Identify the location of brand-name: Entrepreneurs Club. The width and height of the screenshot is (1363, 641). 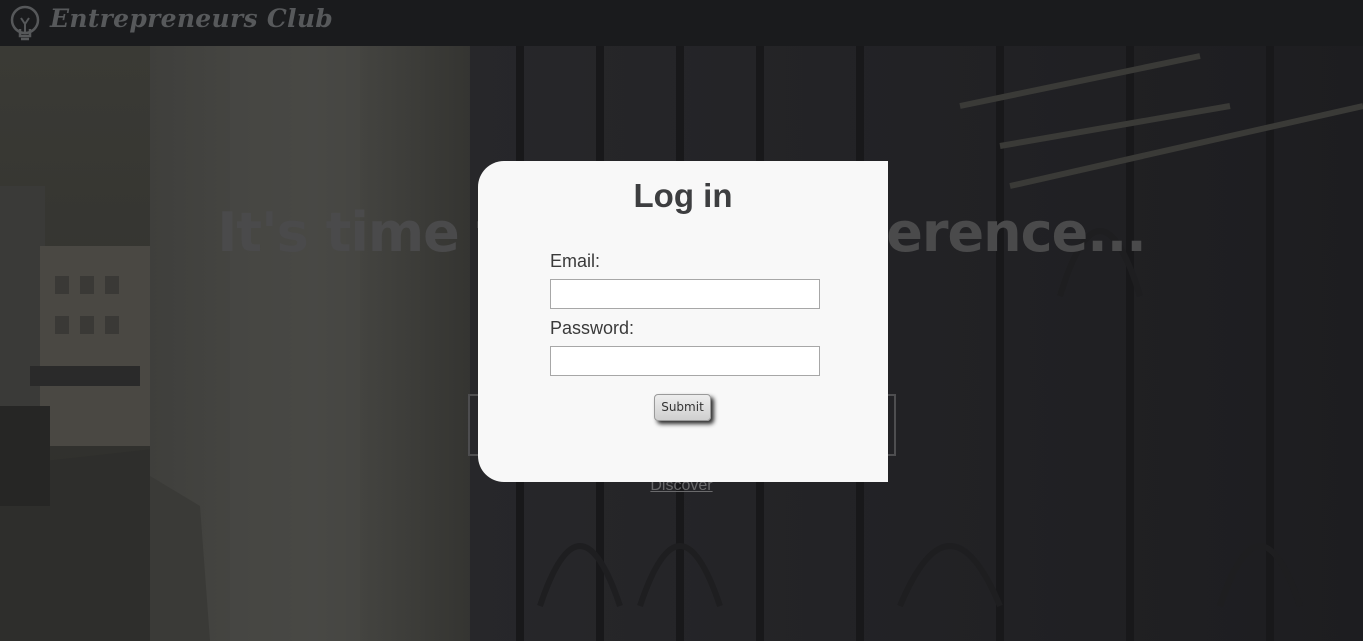
(191, 18).